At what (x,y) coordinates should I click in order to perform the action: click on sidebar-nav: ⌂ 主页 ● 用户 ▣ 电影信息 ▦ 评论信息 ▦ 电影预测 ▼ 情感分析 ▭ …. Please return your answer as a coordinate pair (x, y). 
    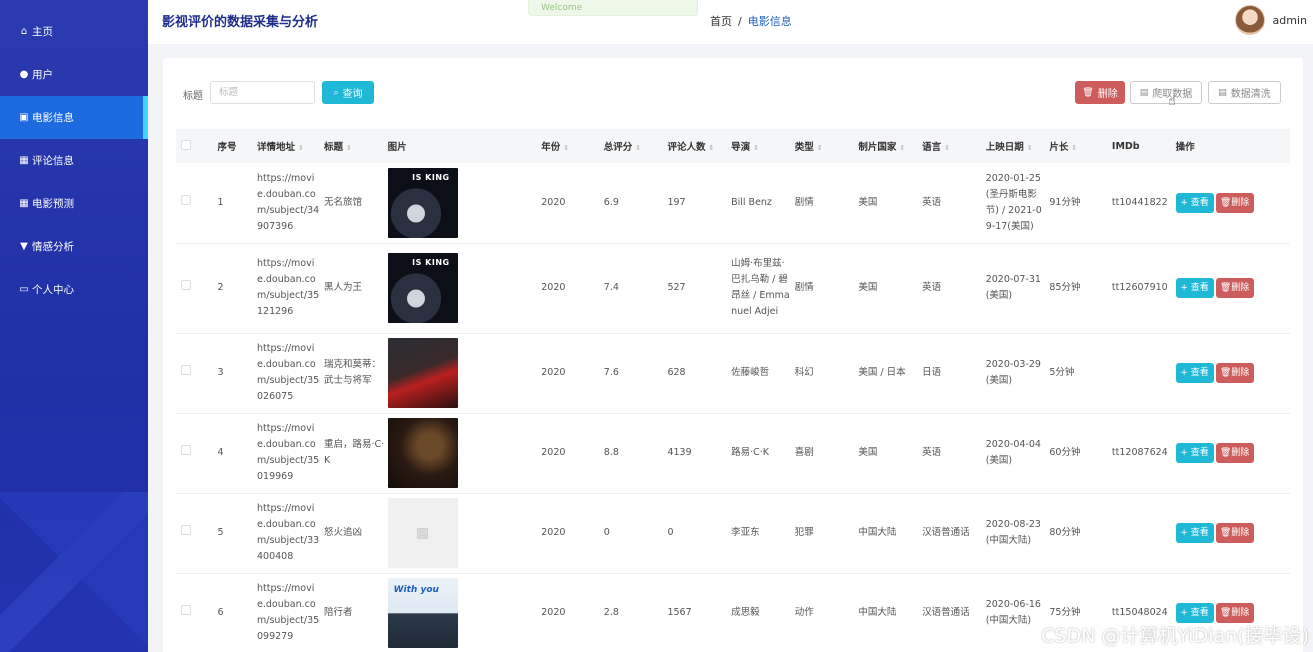
    Looking at the image, I should click on (74, 160).